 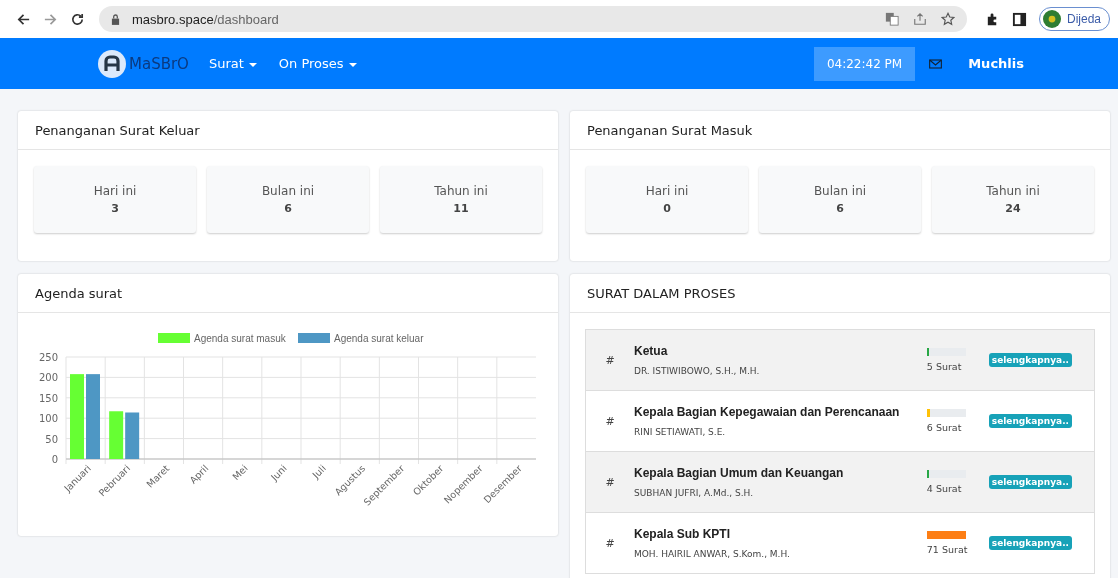 What do you see at coordinates (48, 378) in the screenshot?
I see `axis-tick-label: 200` at bounding box center [48, 378].